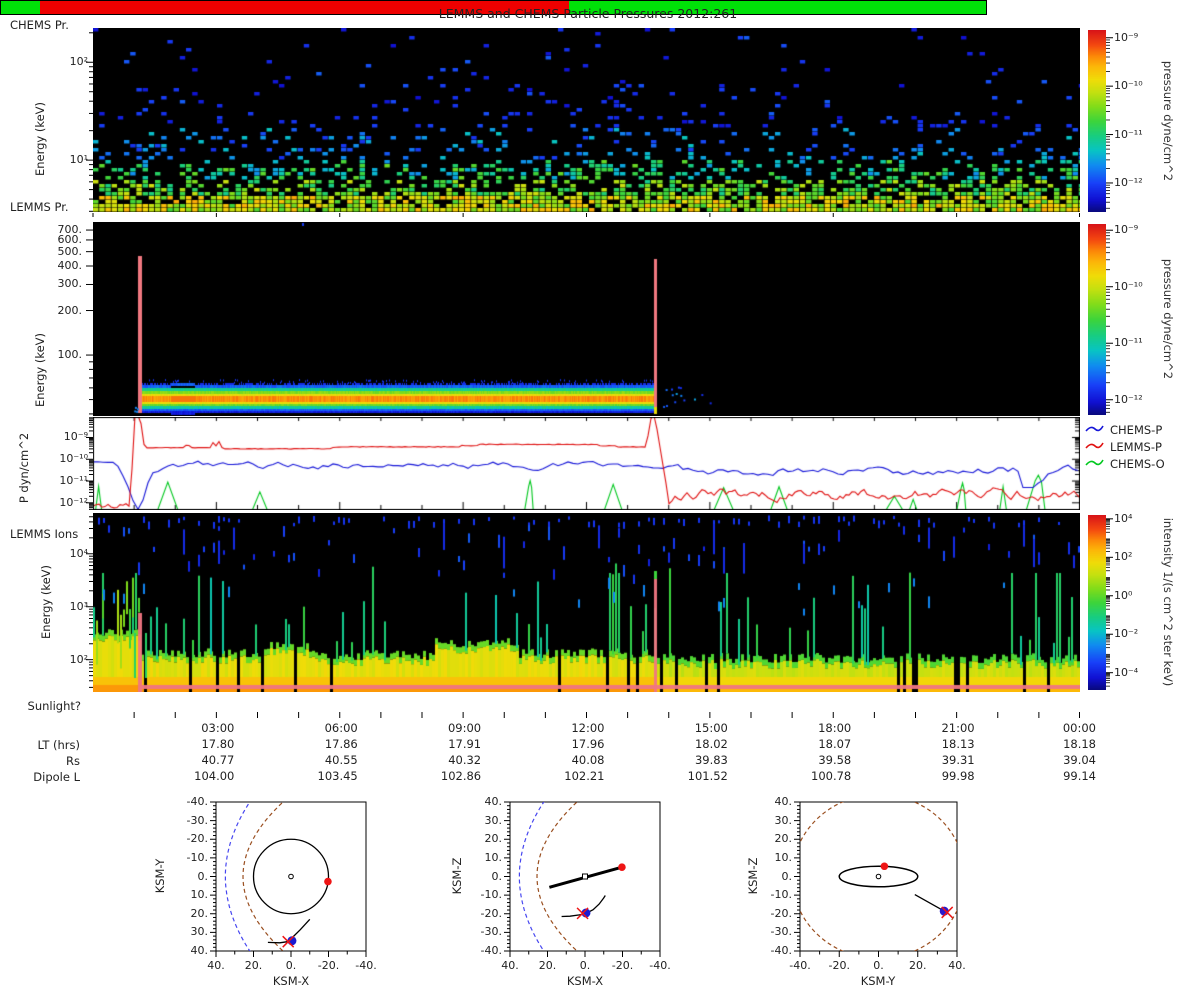 The height and width of the screenshot is (1000, 1200). I want to click on time-tick-label: 12:00, so click(588, 728).